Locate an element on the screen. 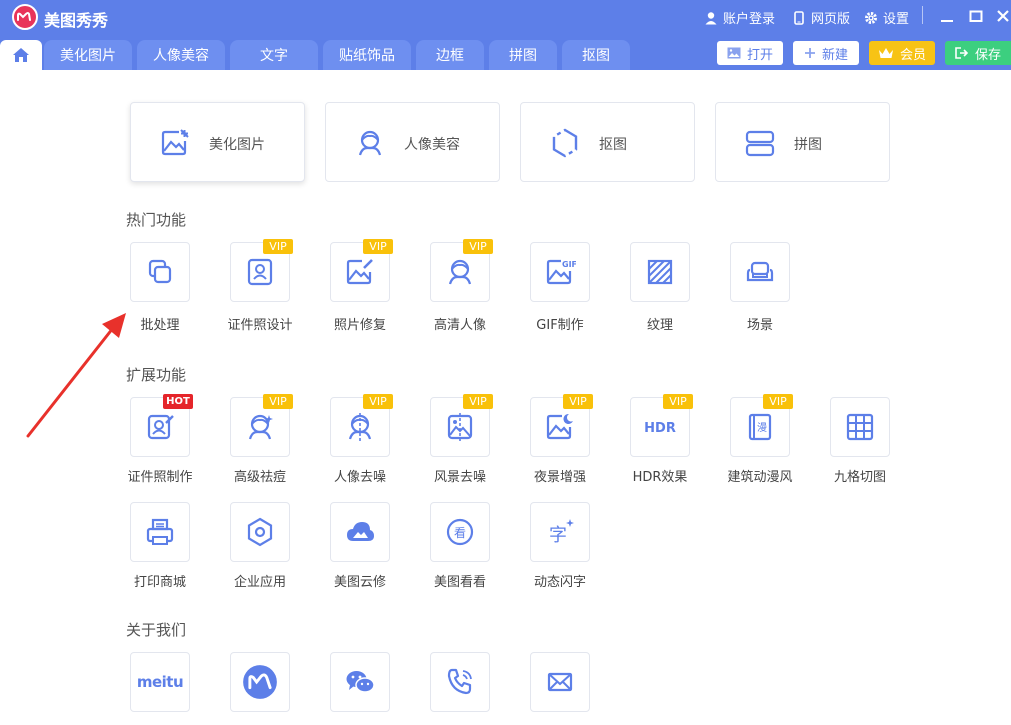  tab-border: 边框 is located at coordinates (450, 55).